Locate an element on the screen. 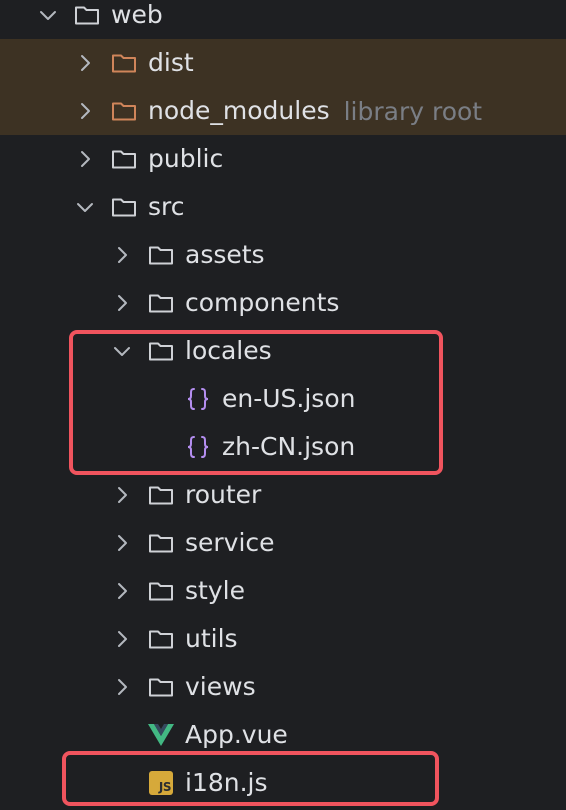 Image resolution: width=566 pixels, height=810 pixels. tree-item-app-vue: App.vue is located at coordinates (283, 735).